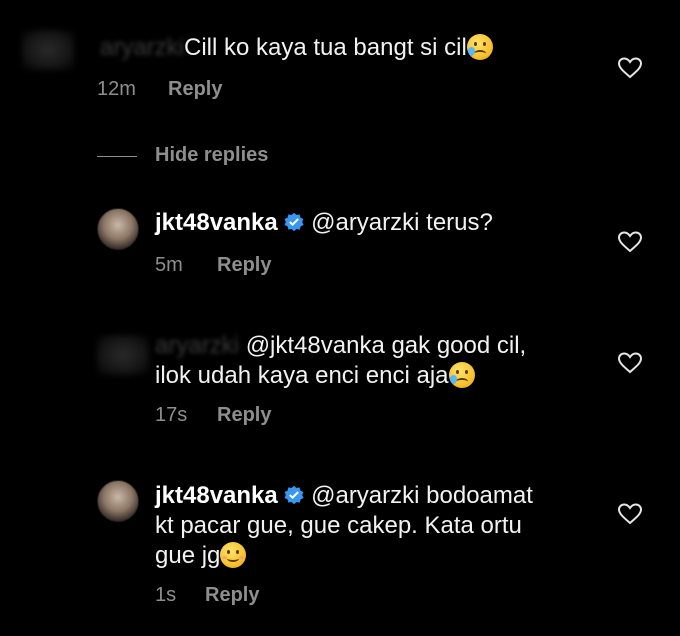  Describe the element at coordinates (341, 345) in the screenshot. I see `comment-text: aryarzki @jkt48vanka gak good cil,` at that location.